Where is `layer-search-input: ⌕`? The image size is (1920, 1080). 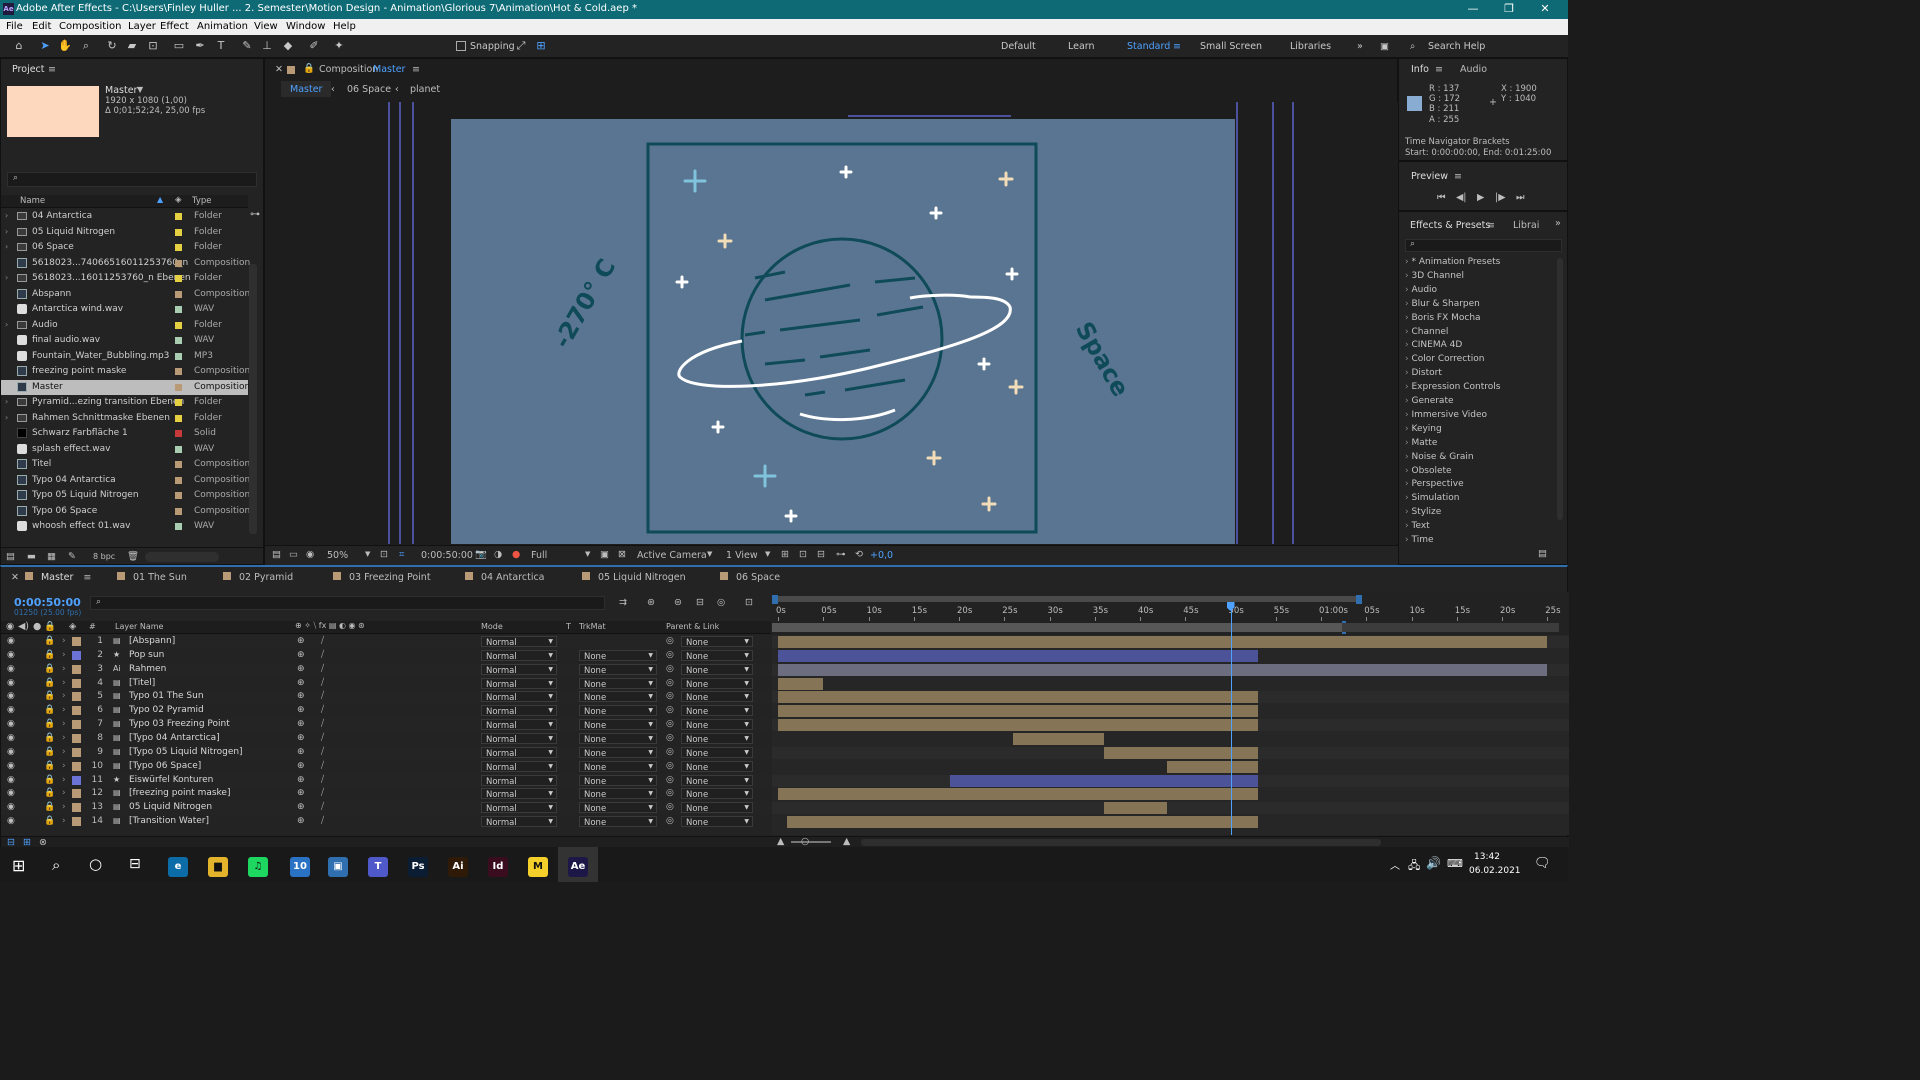
layer-search-input: ⌕ is located at coordinates (347, 603).